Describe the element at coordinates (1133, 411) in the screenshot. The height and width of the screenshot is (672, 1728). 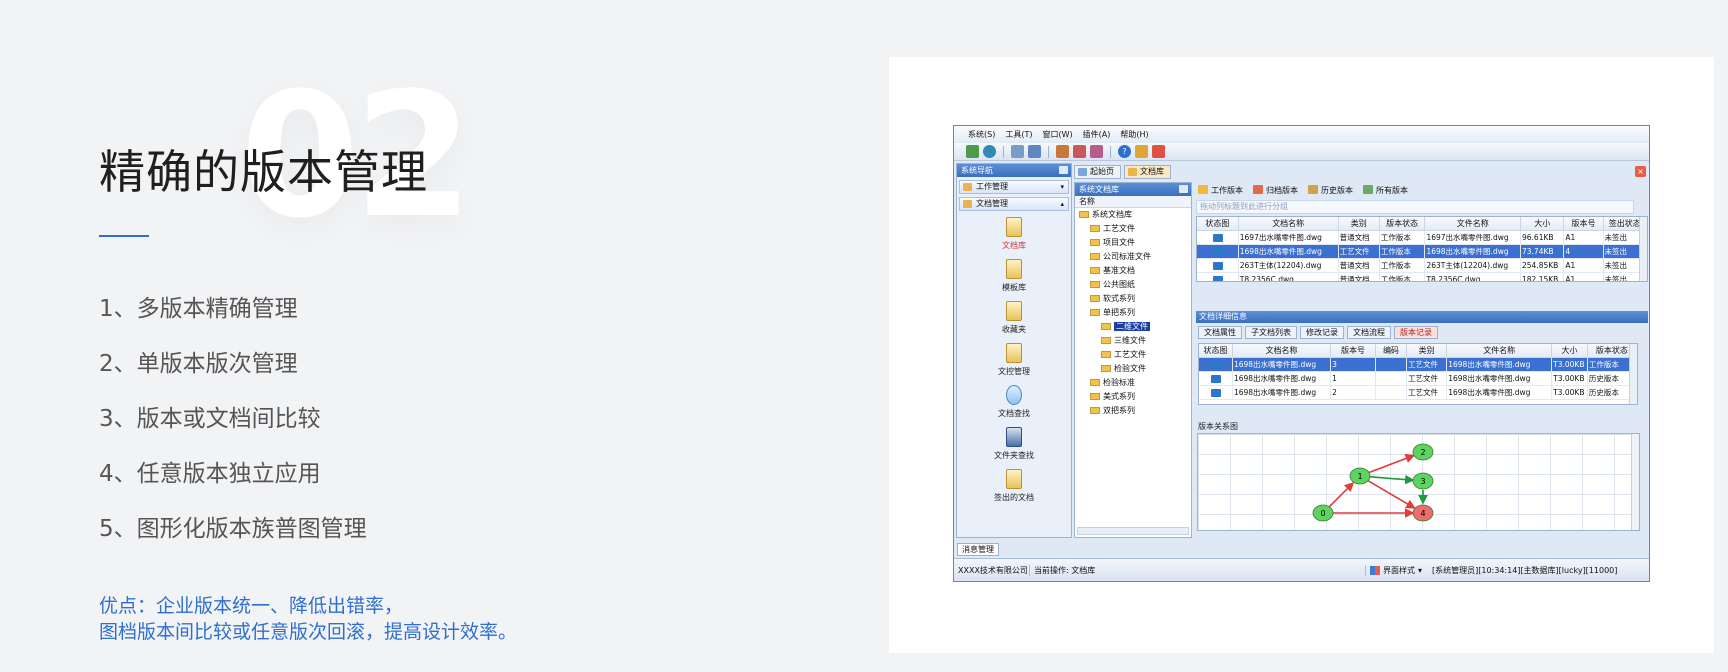
I see `tree-node: 双把系列` at that location.